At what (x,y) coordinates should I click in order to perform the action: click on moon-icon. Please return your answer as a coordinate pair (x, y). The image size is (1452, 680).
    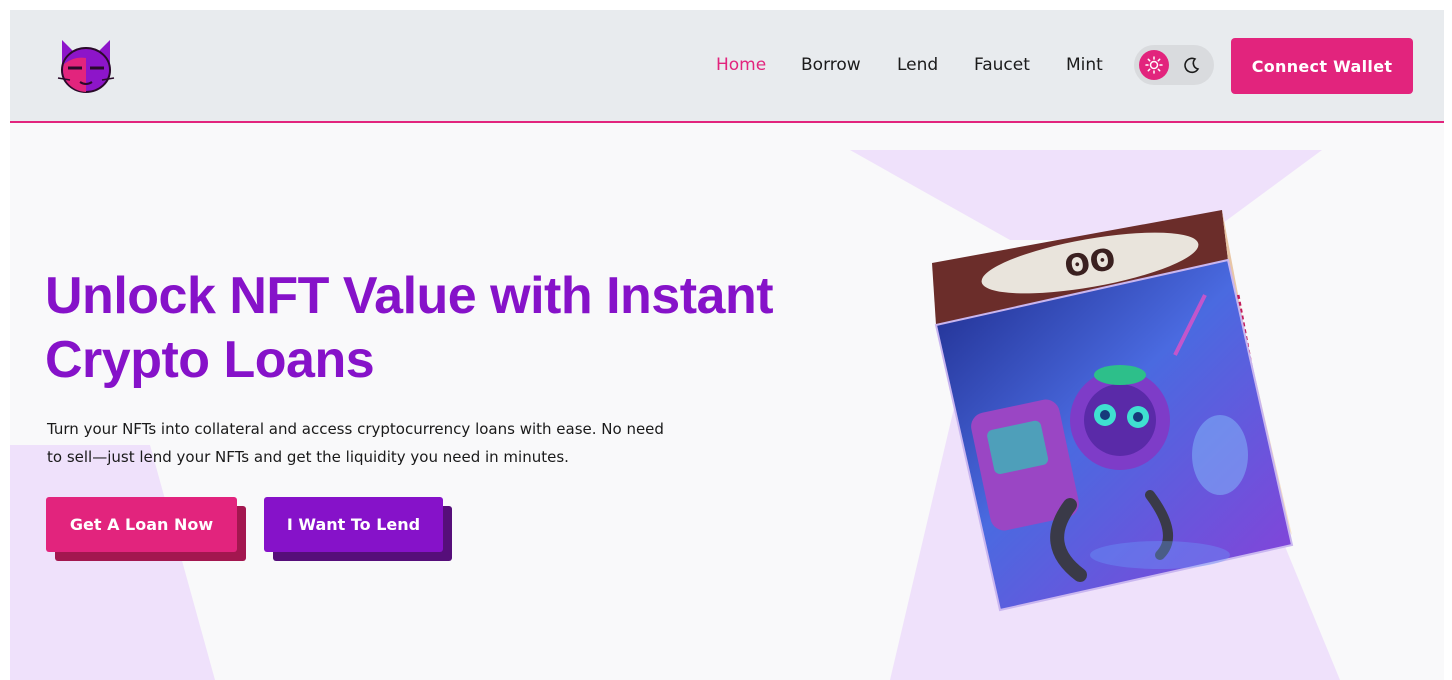
    Looking at the image, I should click on (1192, 67).